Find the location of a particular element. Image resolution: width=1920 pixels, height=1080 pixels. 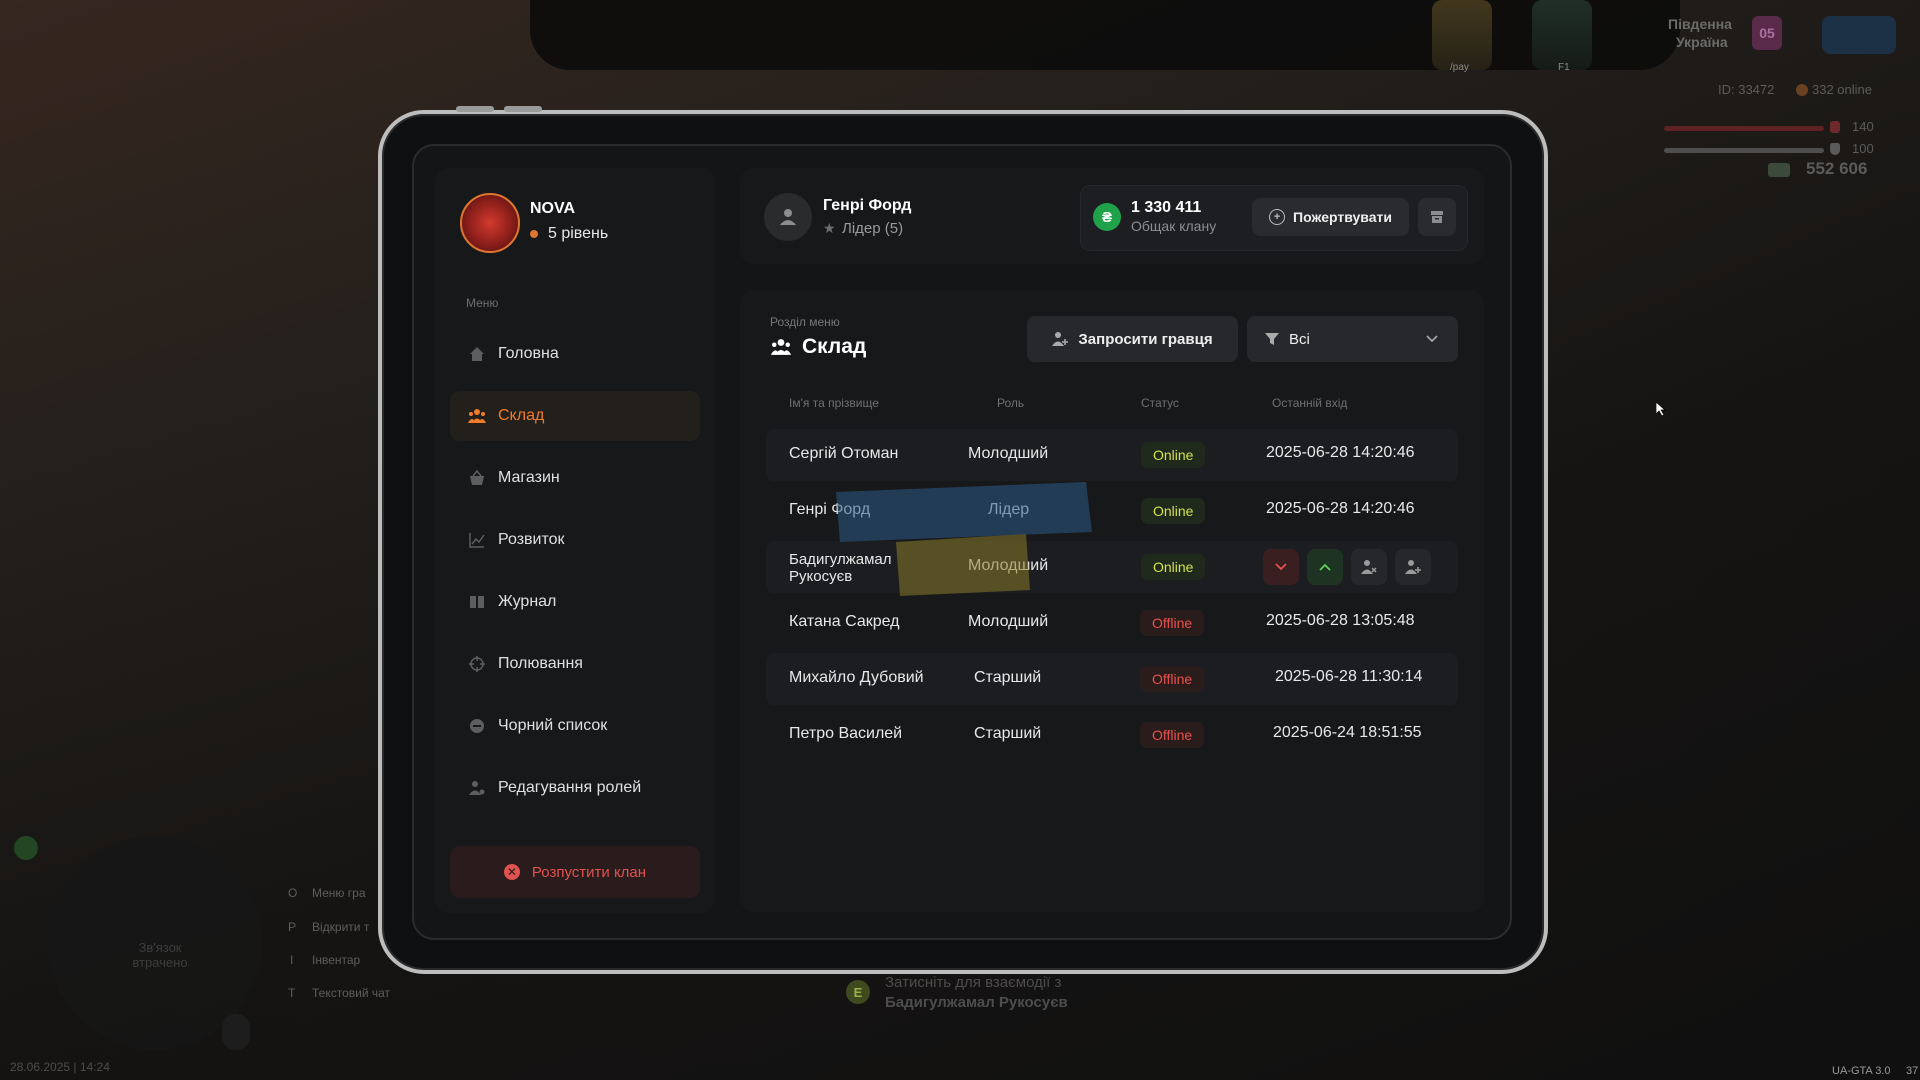

section-title-text: Склад is located at coordinates (834, 346).